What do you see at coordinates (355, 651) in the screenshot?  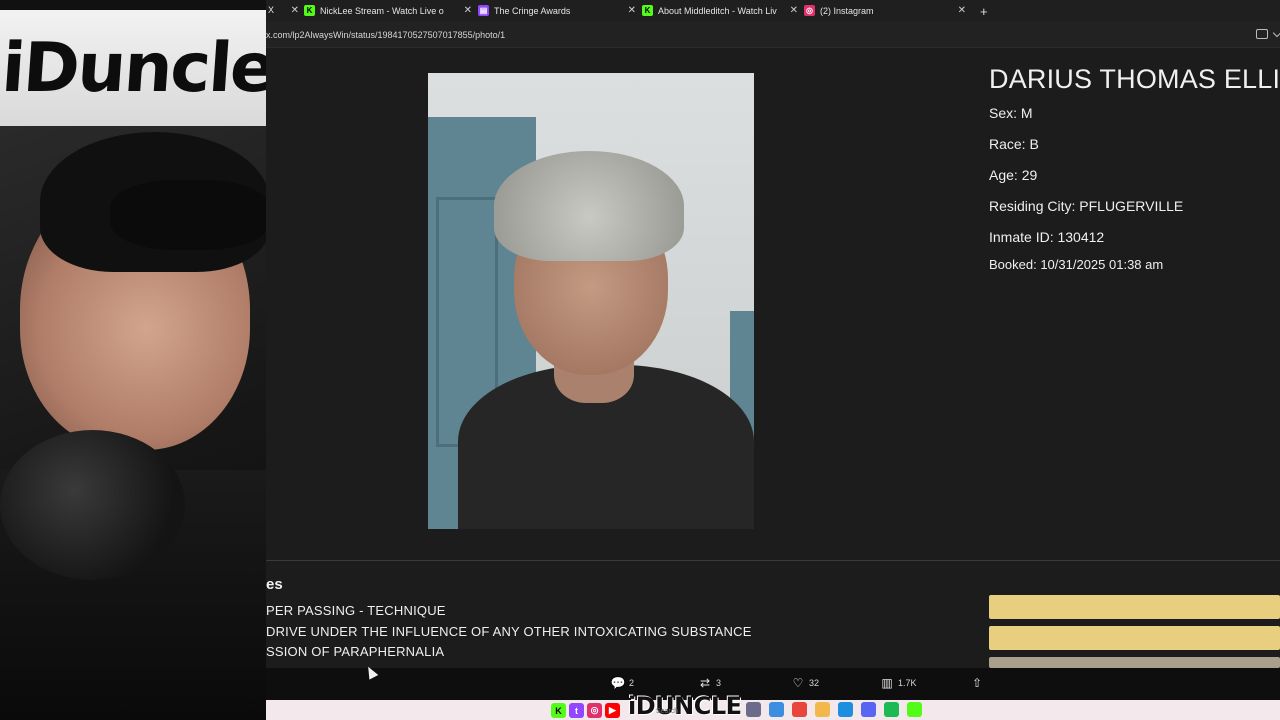 I see `charge-item: SSION OF PARAPHERNALIA` at bounding box center [355, 651].